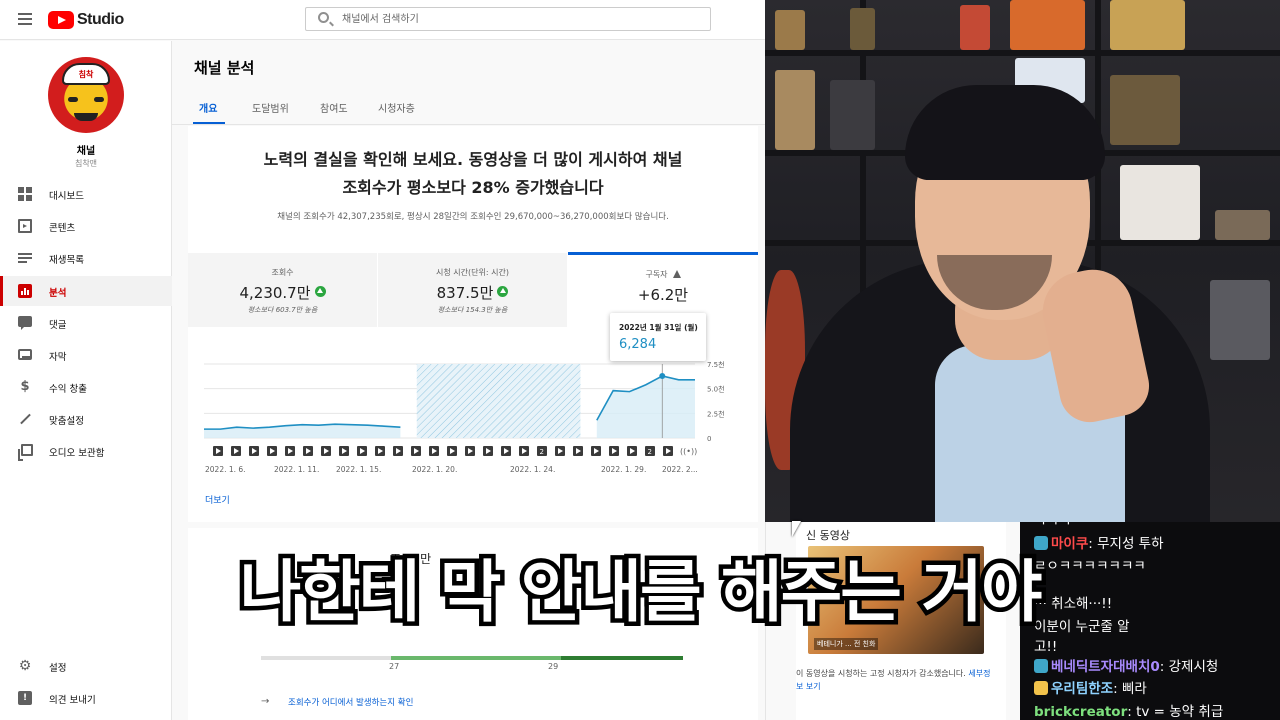 This screenshot has width=1280, height=720. What do you see at coordinates (334, 107) in the screenshot?
I see `tab-engagement: 참여도` at bounding box center [334, 107].